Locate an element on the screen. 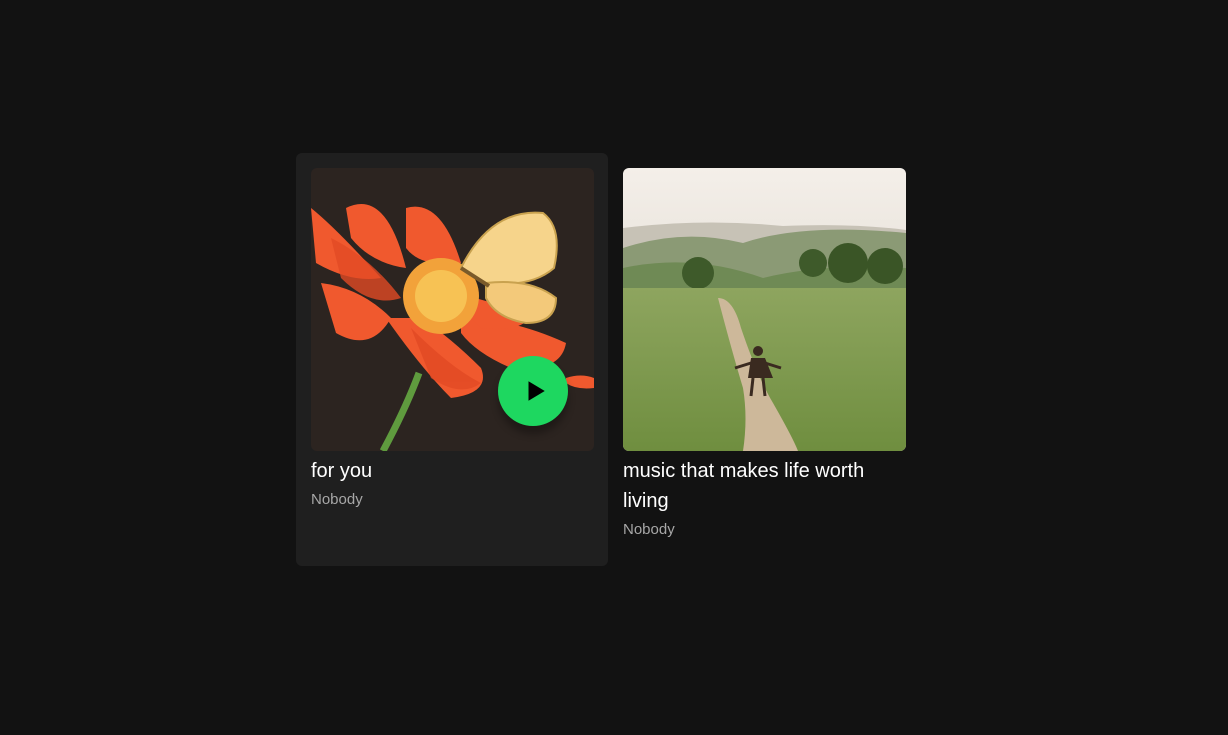  meadow-path-photo is located at coordinates (764, 309).